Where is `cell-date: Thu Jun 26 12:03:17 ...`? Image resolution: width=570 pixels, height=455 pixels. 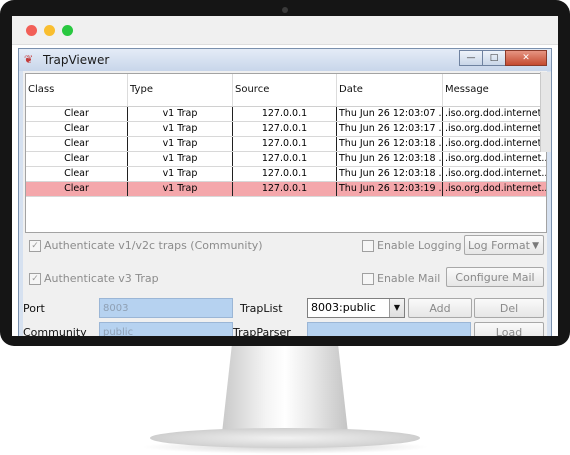
cell-date: Thu Jun 26 12:03:17 ... is located at coordinates (391, 129).